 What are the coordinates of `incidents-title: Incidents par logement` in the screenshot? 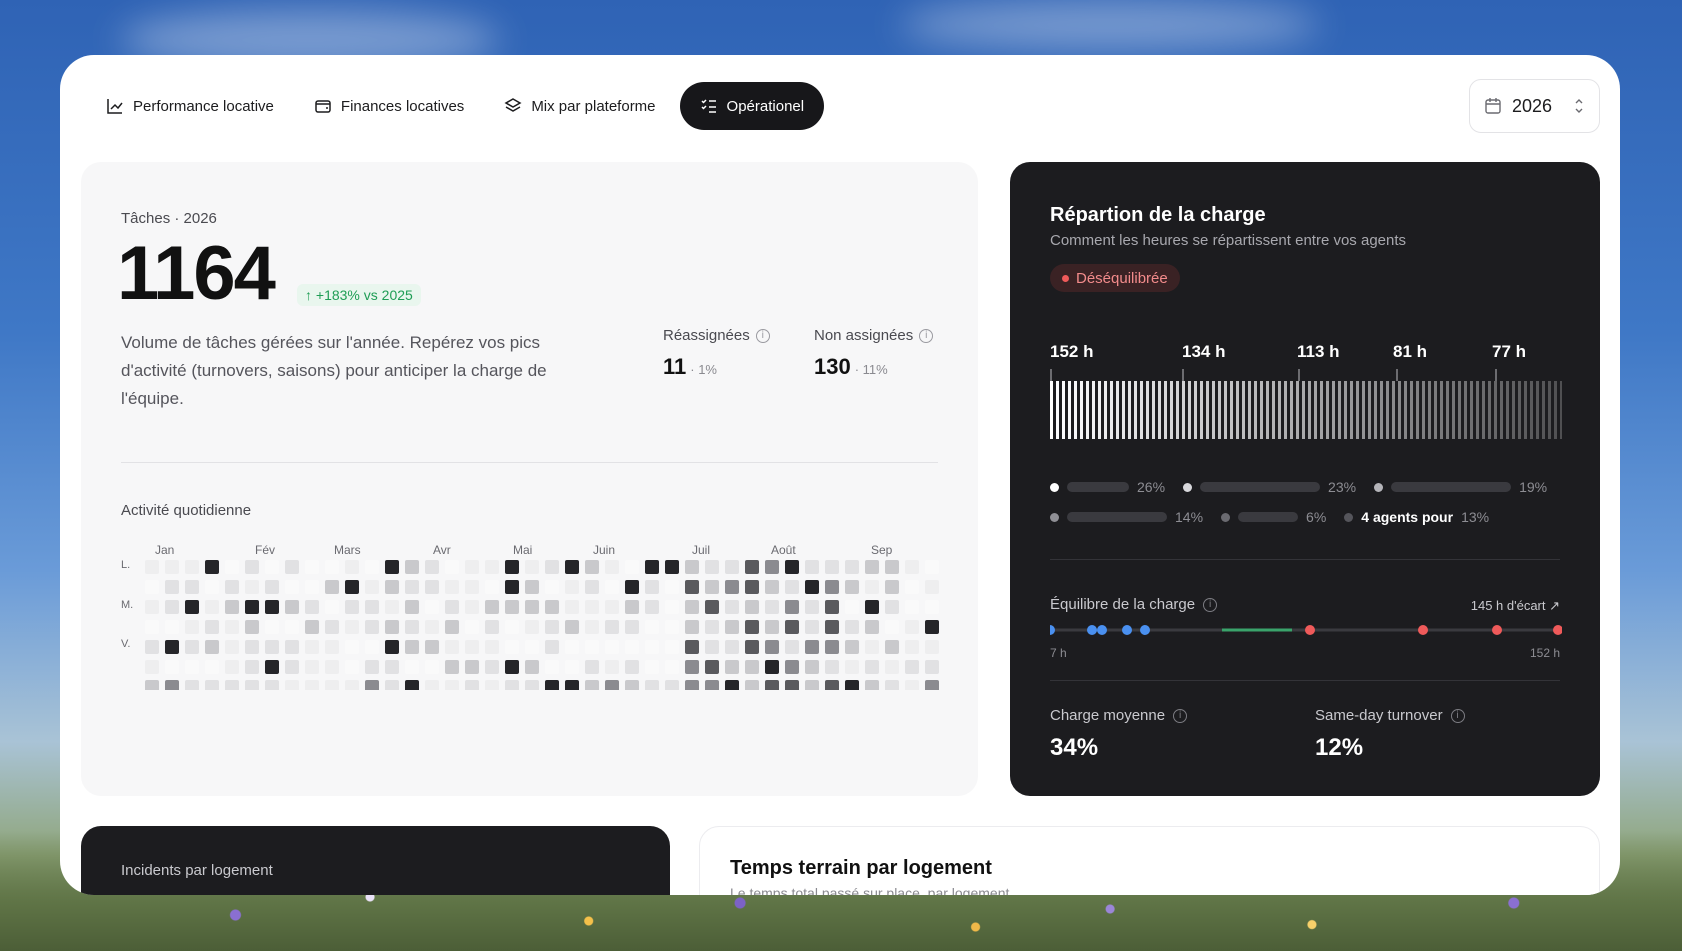 It's located at (197, 870).